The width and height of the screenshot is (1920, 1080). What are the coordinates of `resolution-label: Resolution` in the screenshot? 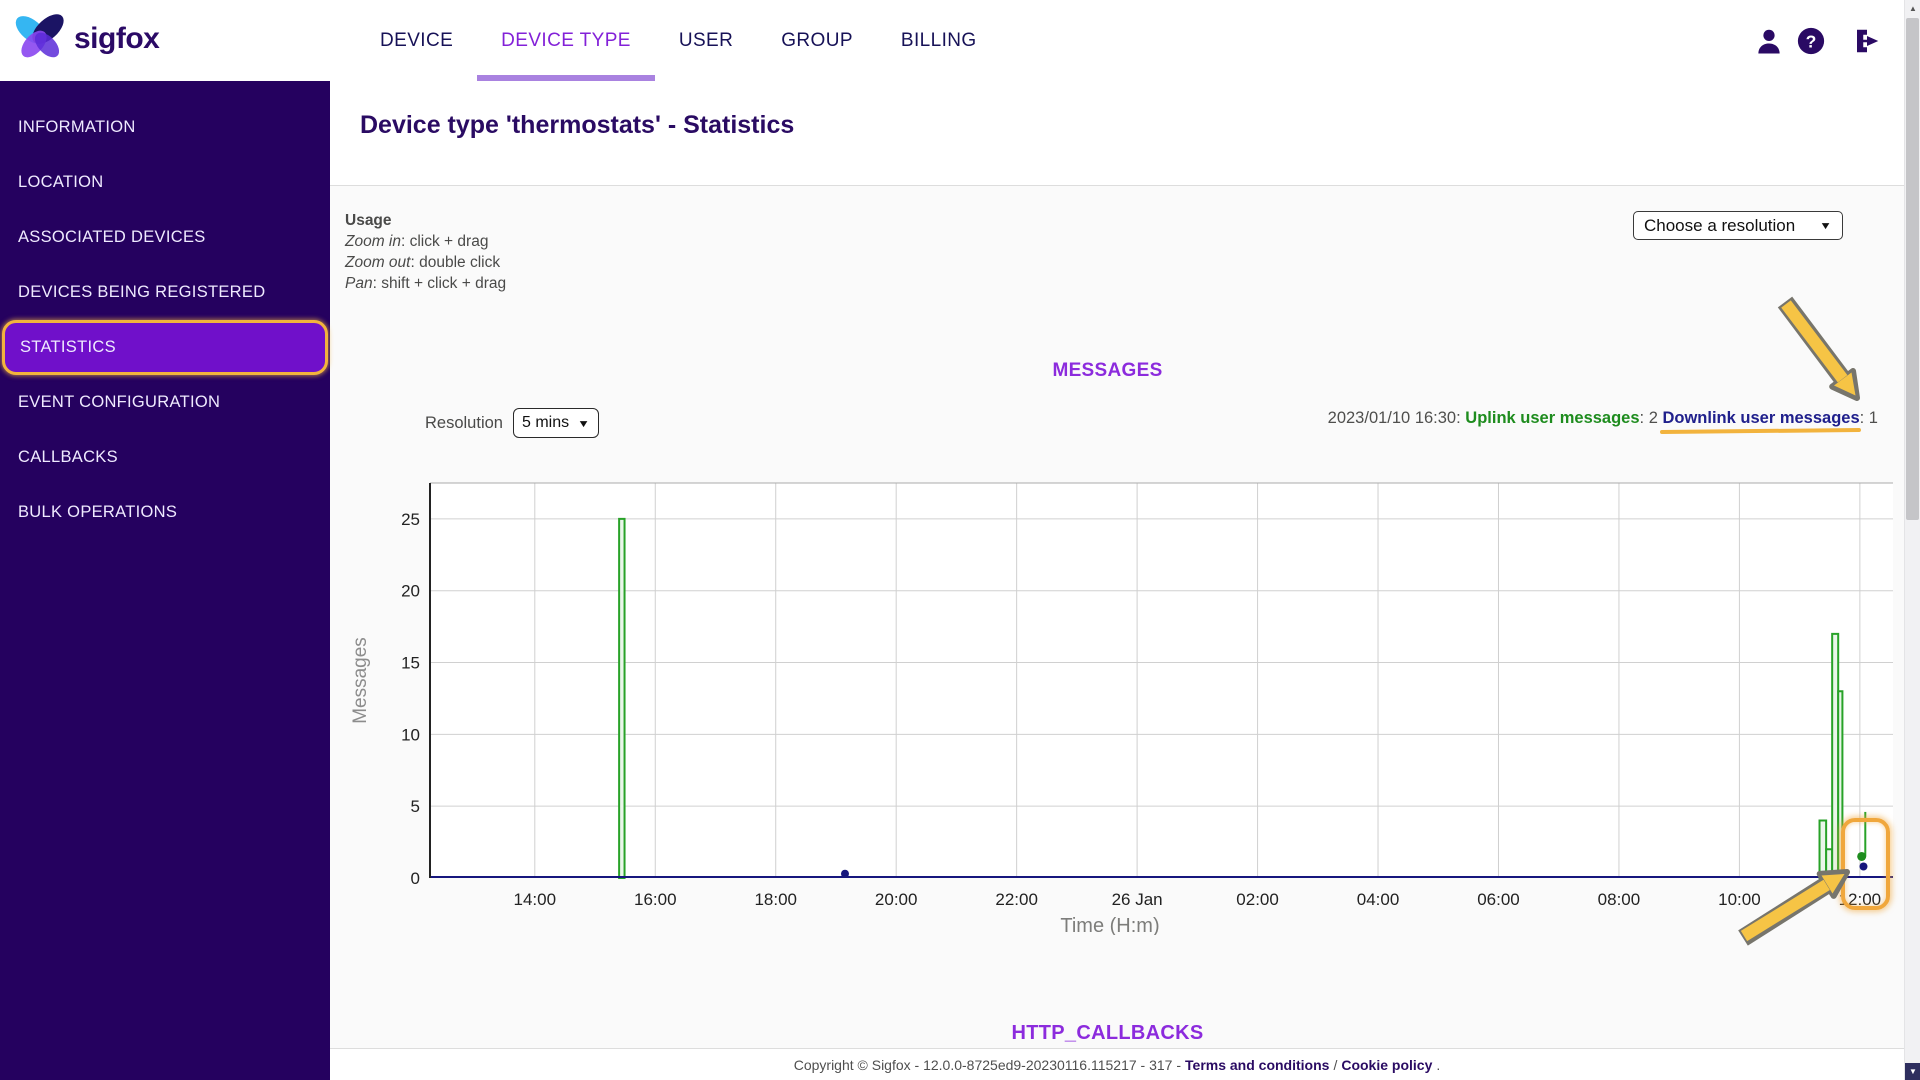 It's located at (464, 422).